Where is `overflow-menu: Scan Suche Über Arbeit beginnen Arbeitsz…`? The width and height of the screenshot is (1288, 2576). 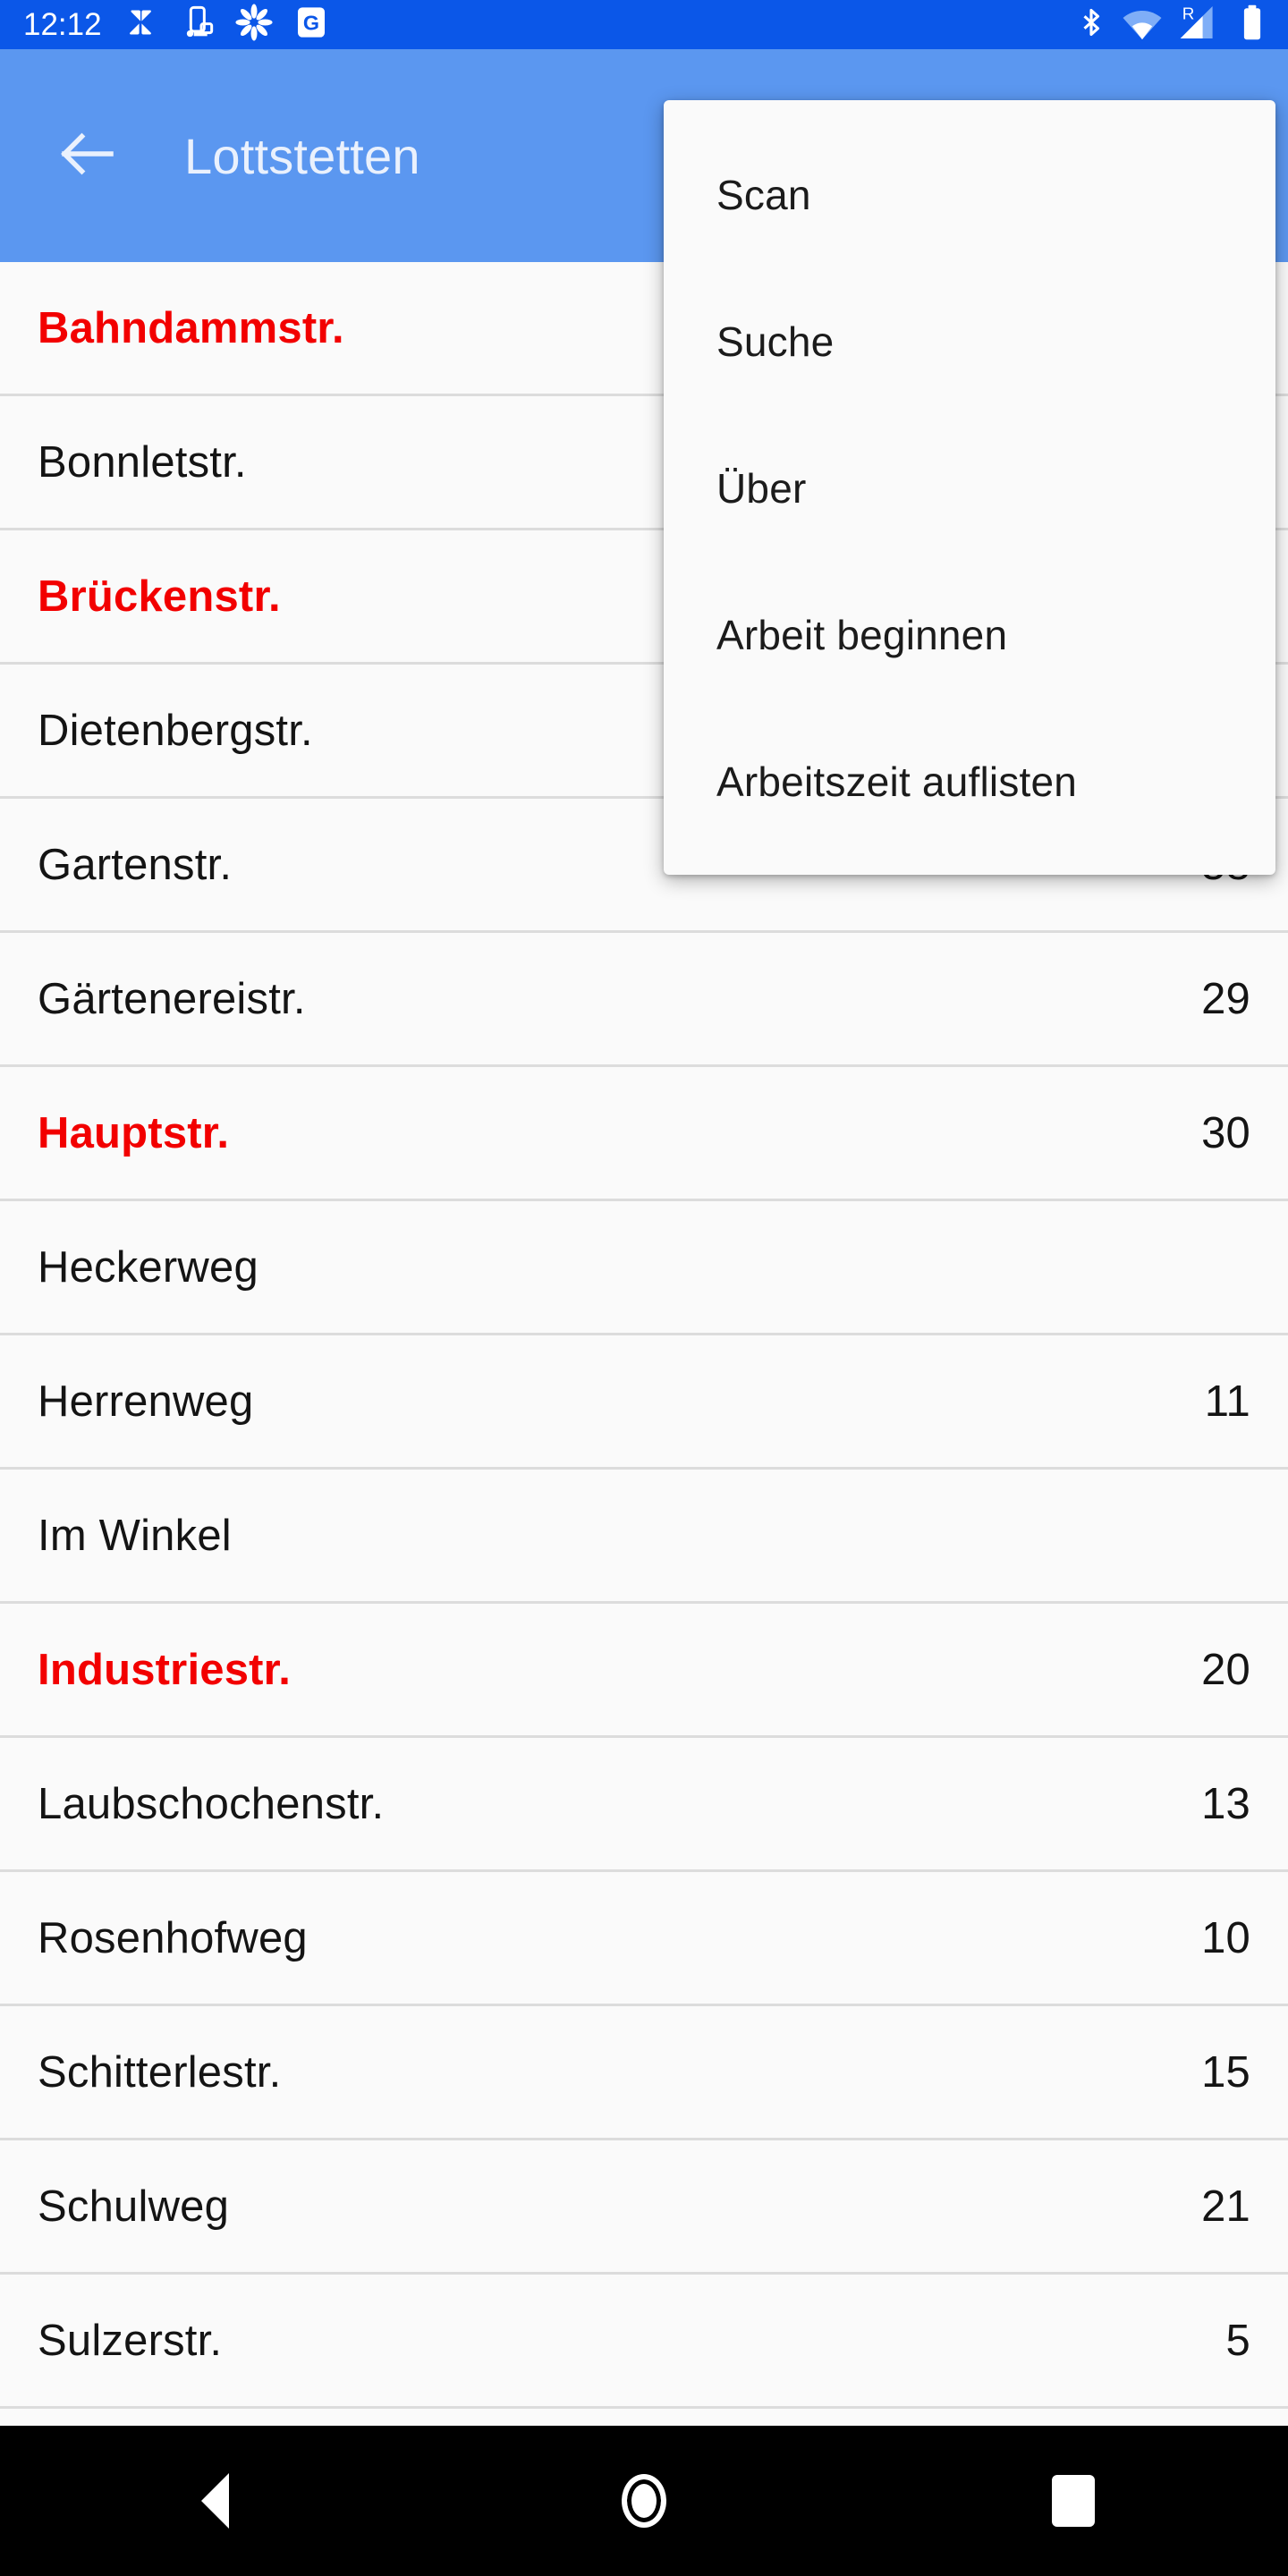
overflow-menu: Scan Suche Über Arbeit beginnen Arbeitsz… is located at coordinates (969, 487).